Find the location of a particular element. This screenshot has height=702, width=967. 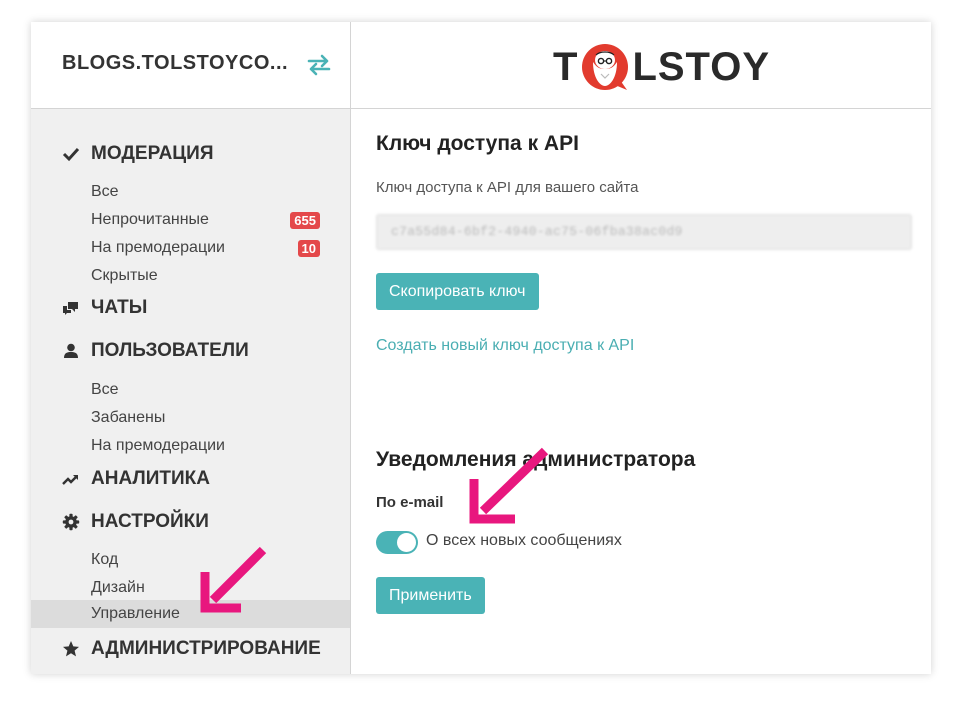

user-icon is located at coordinates (71, 350).